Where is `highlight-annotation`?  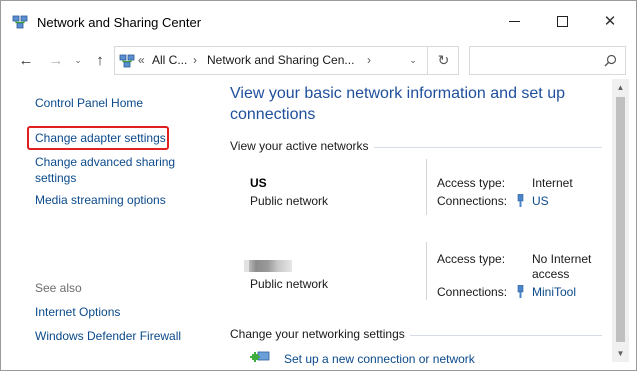
highlight-annotation is located at coordinates (98, 138).